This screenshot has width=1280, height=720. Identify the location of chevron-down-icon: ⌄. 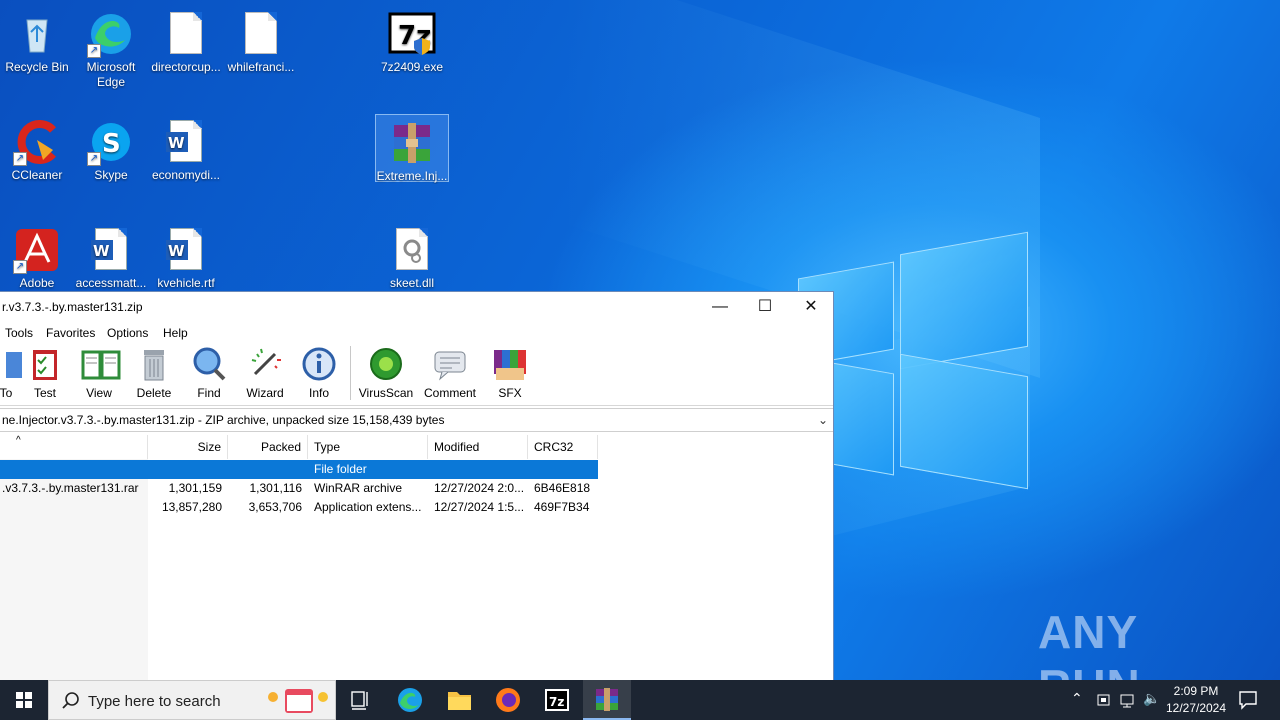
(823, 420).